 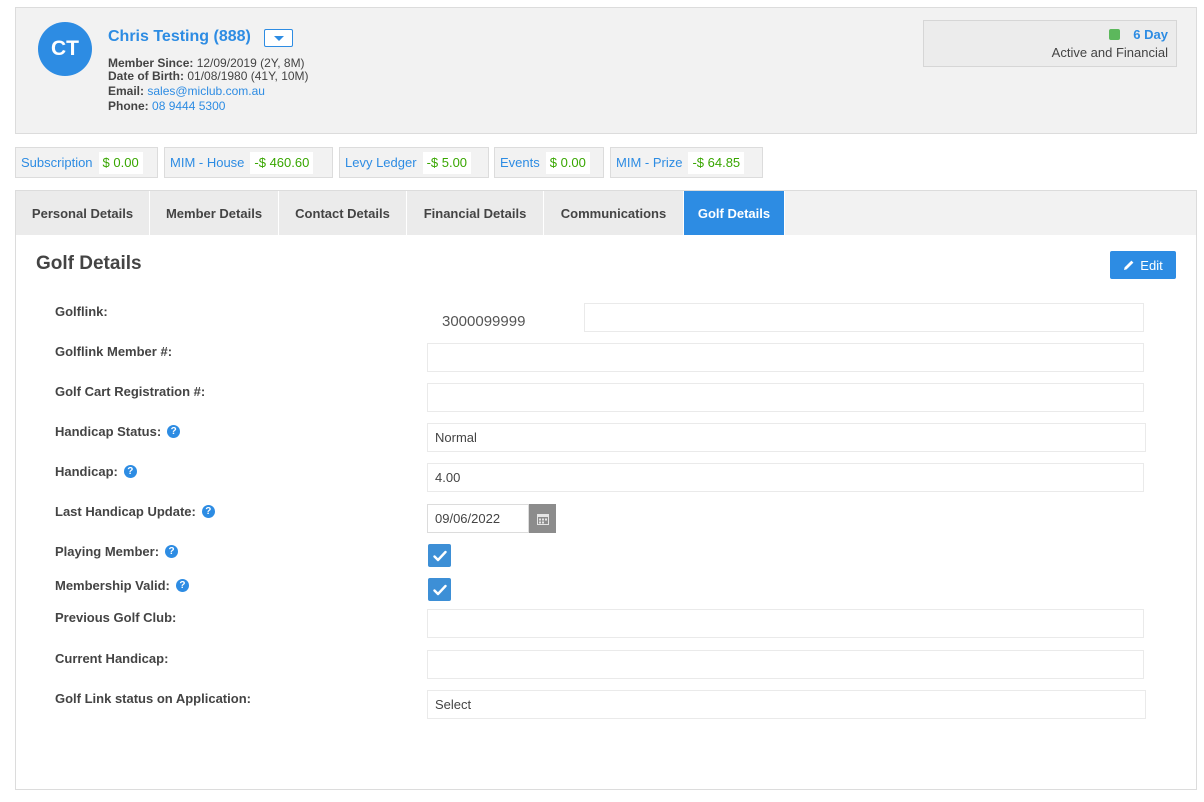 I want to click on avatar: CT, so click(x=65, y=49).